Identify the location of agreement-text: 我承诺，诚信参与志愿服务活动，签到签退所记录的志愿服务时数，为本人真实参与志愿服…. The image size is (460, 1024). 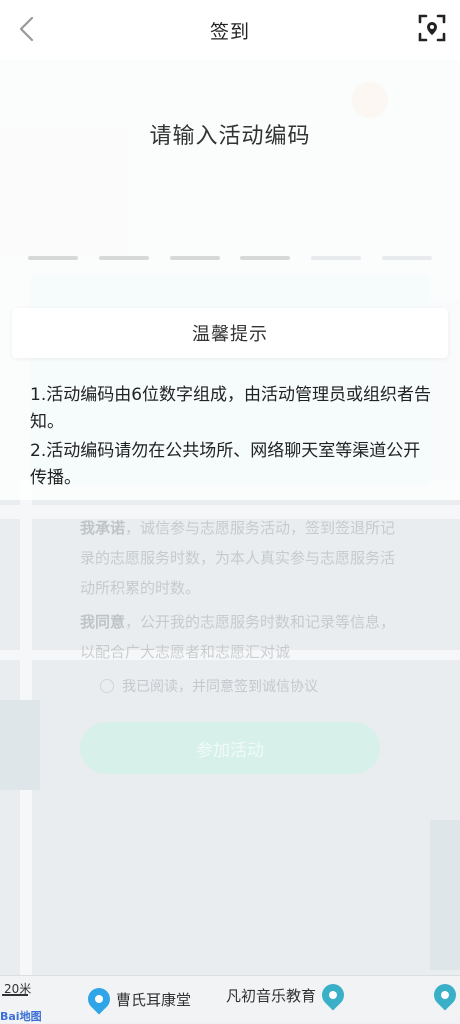
(240, 590).